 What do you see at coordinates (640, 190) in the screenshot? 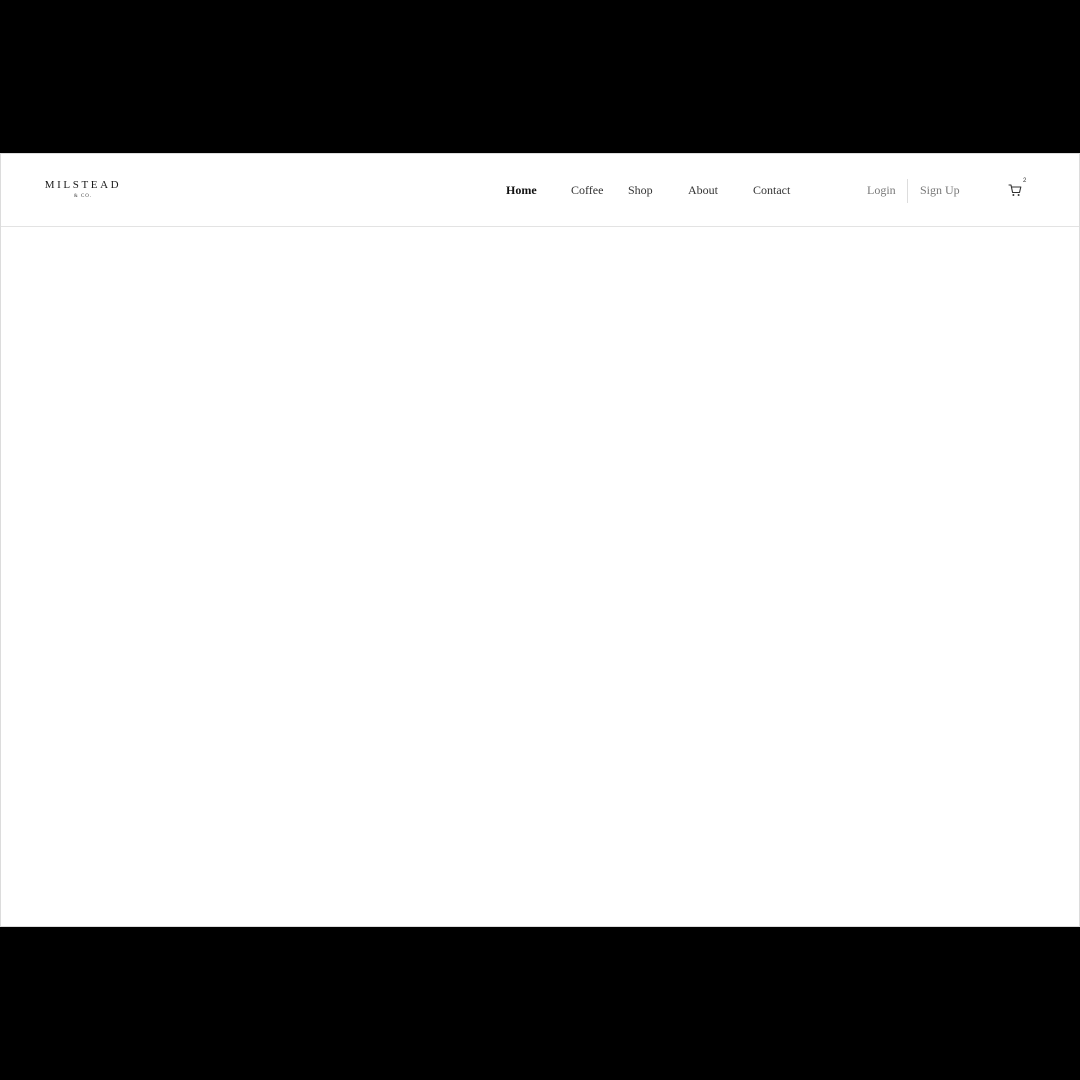
I see `nav-item-shop: Shop` at bounding box center [640, 190].